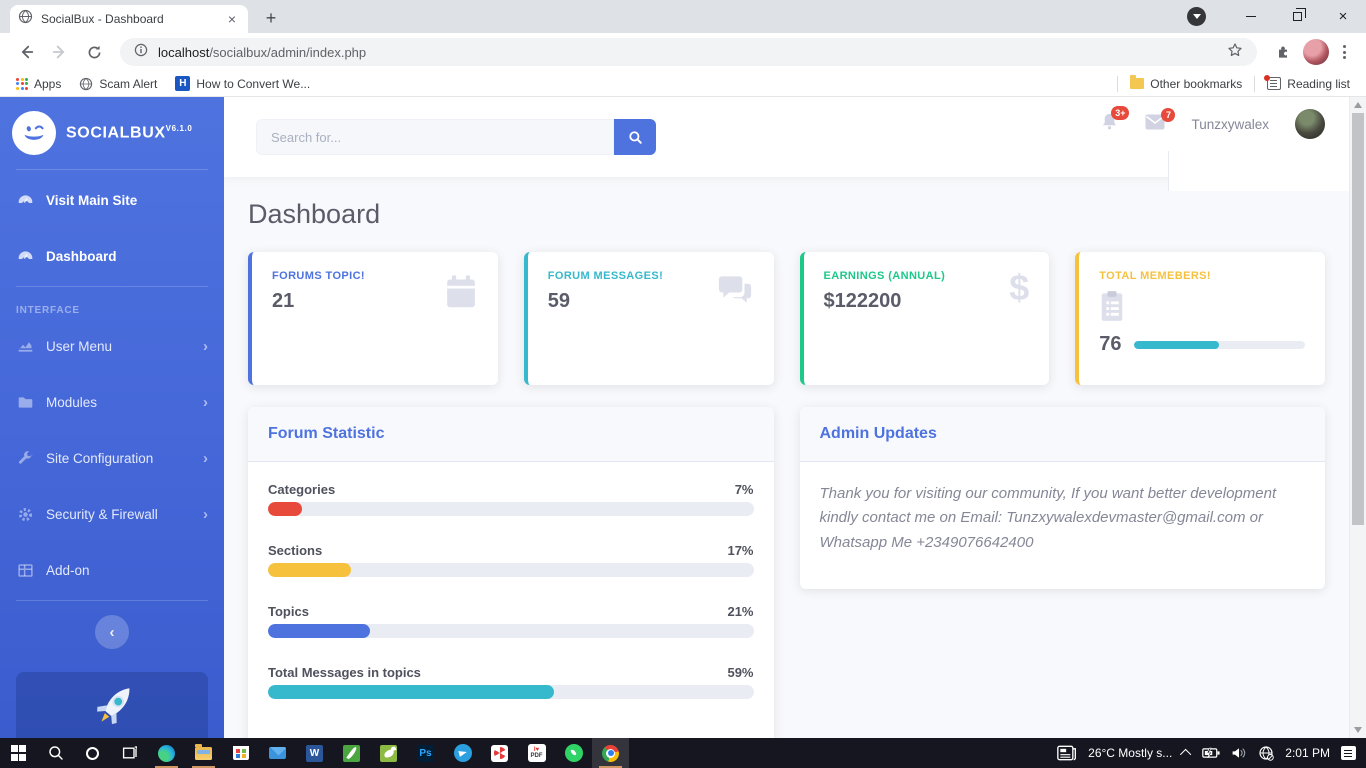 This screenshot has height=768, width=1366. What do you see at coordinates (648, 318) in the screenshot?
I see `card-forum-messages: FORUM MESSAGES! 59` at bounding box center [648, 318].